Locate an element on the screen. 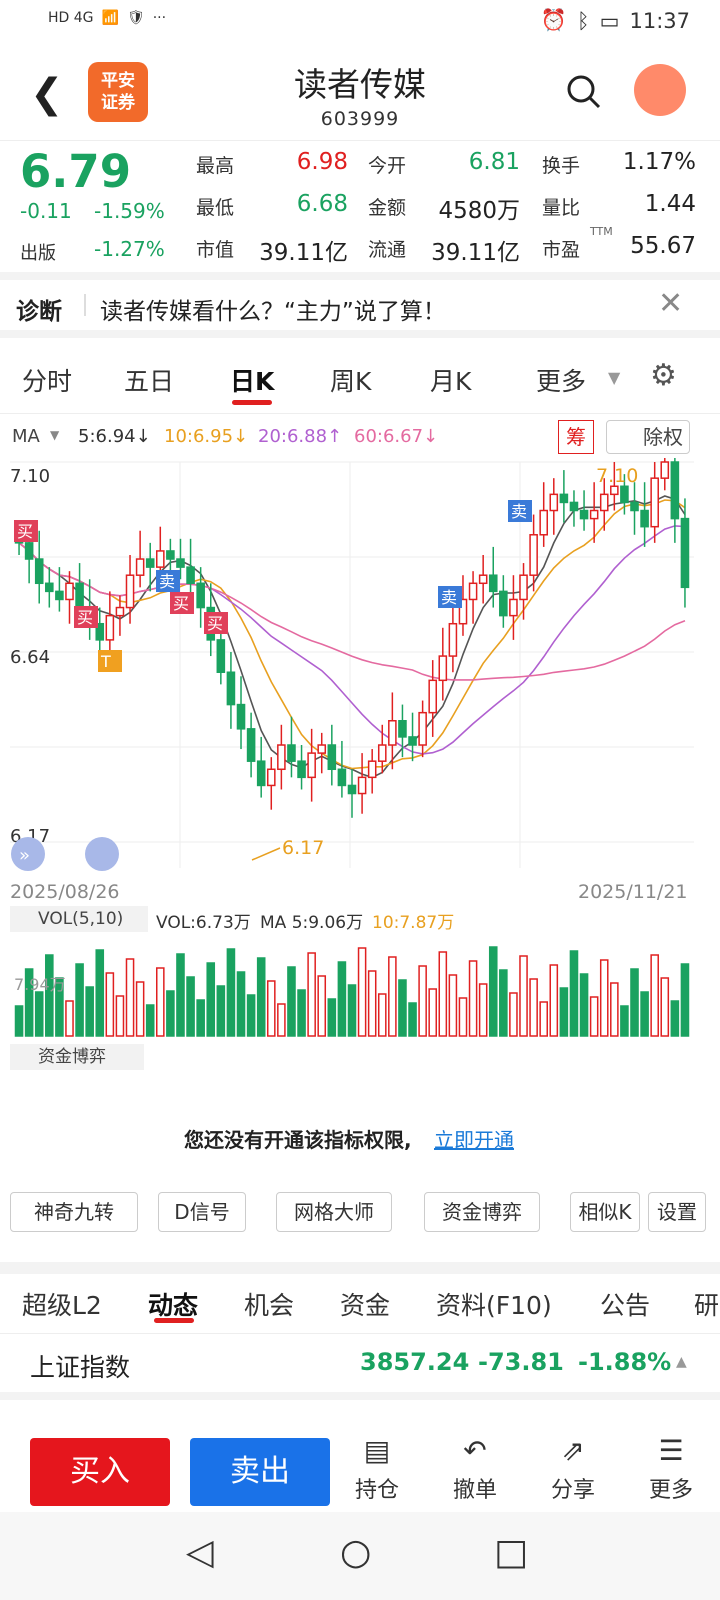  start-date: 2025/08/26 is located at coordinates (65, 892).